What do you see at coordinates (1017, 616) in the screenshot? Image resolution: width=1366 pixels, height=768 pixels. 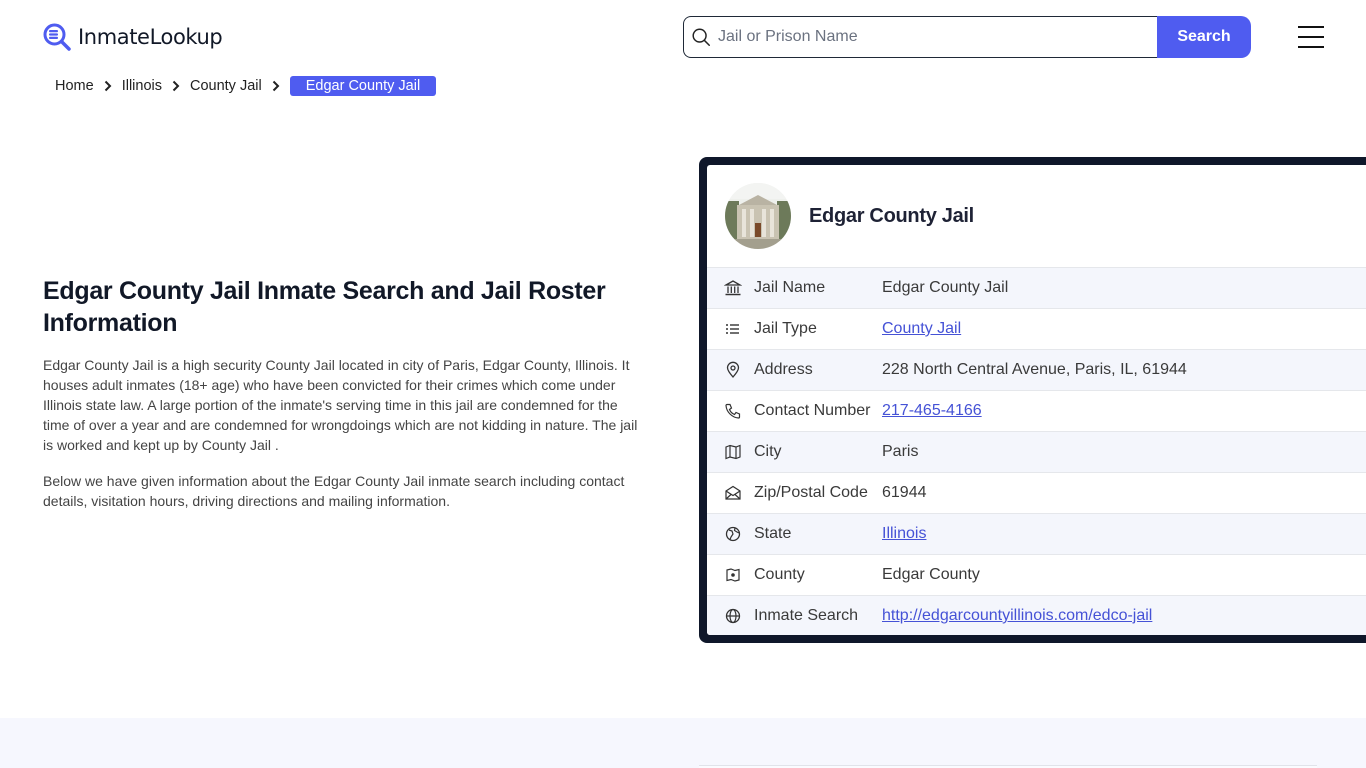 I see `inmate-search-link: http://edgarcountyillinois.com/edco-jail` at bounding box center [1017, 616].